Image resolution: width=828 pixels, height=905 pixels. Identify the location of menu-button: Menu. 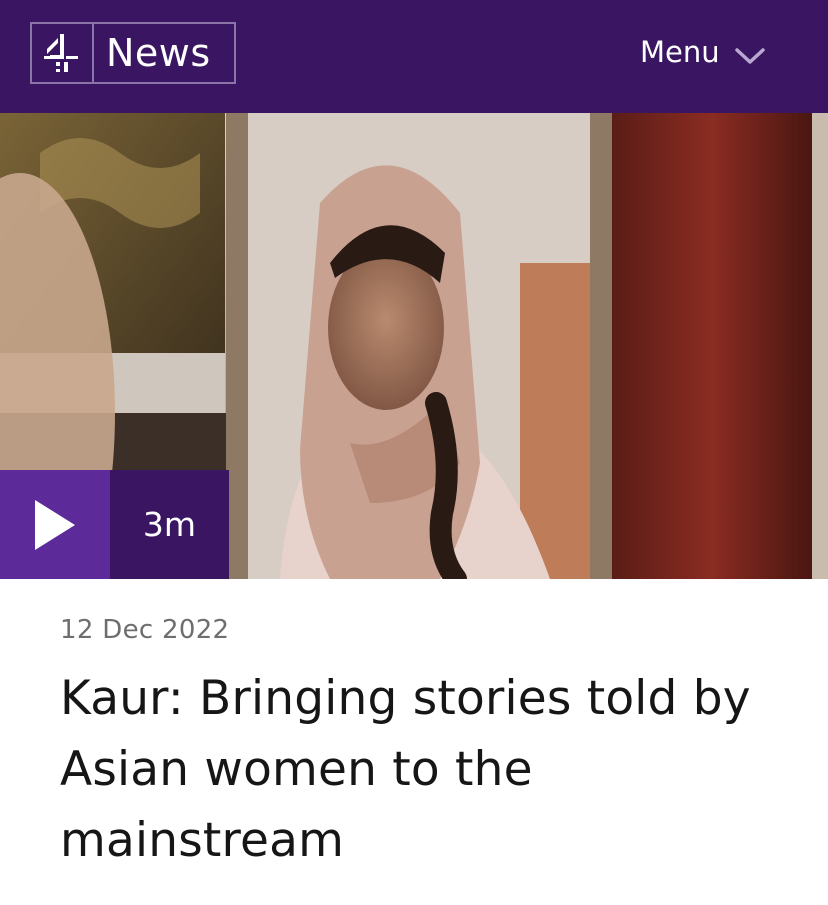
(703, 52).